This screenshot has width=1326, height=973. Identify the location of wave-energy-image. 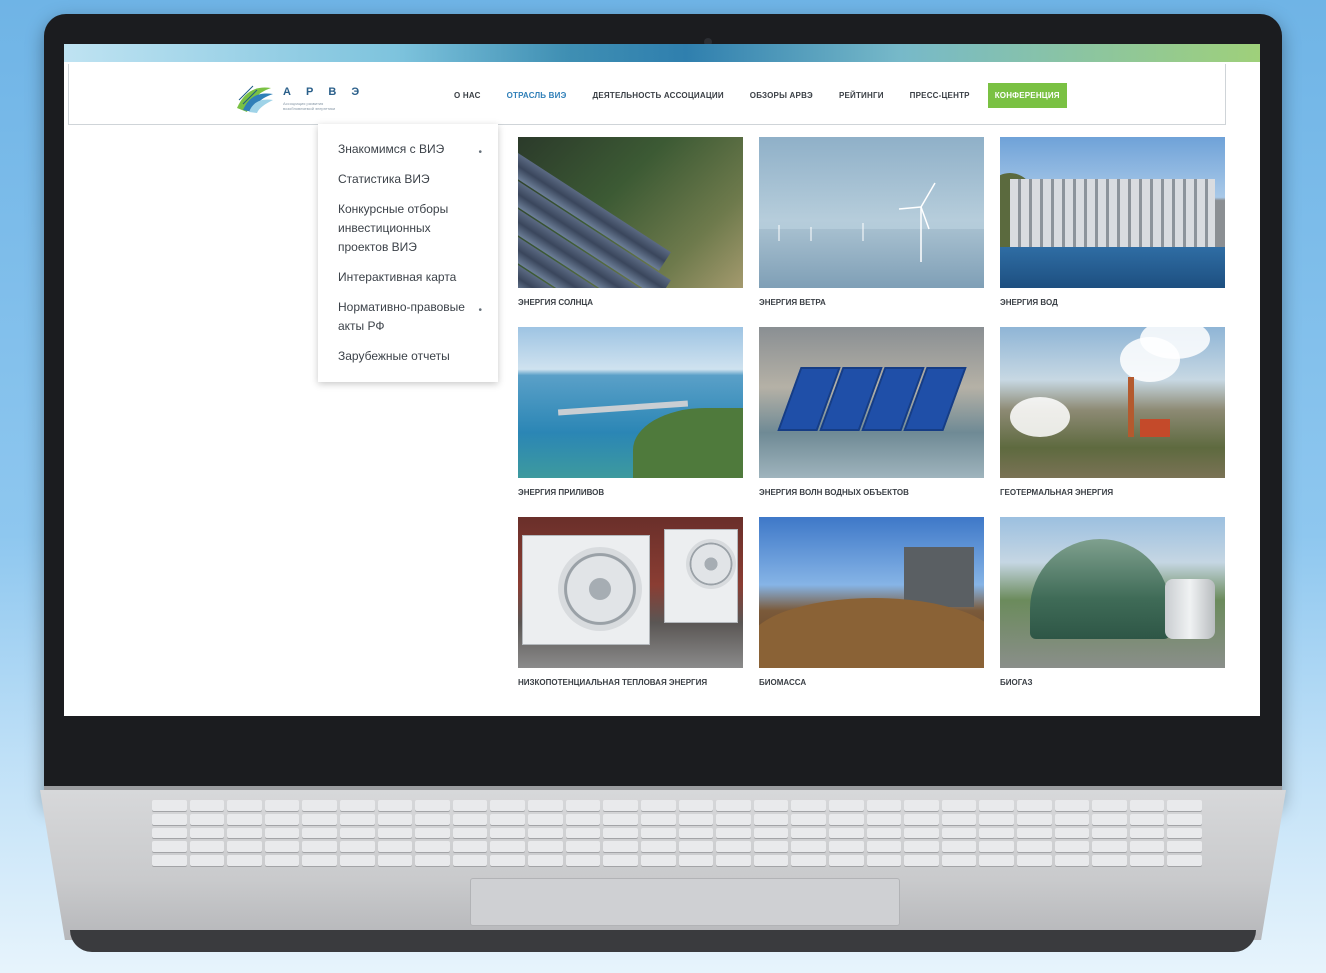
(871, 402).